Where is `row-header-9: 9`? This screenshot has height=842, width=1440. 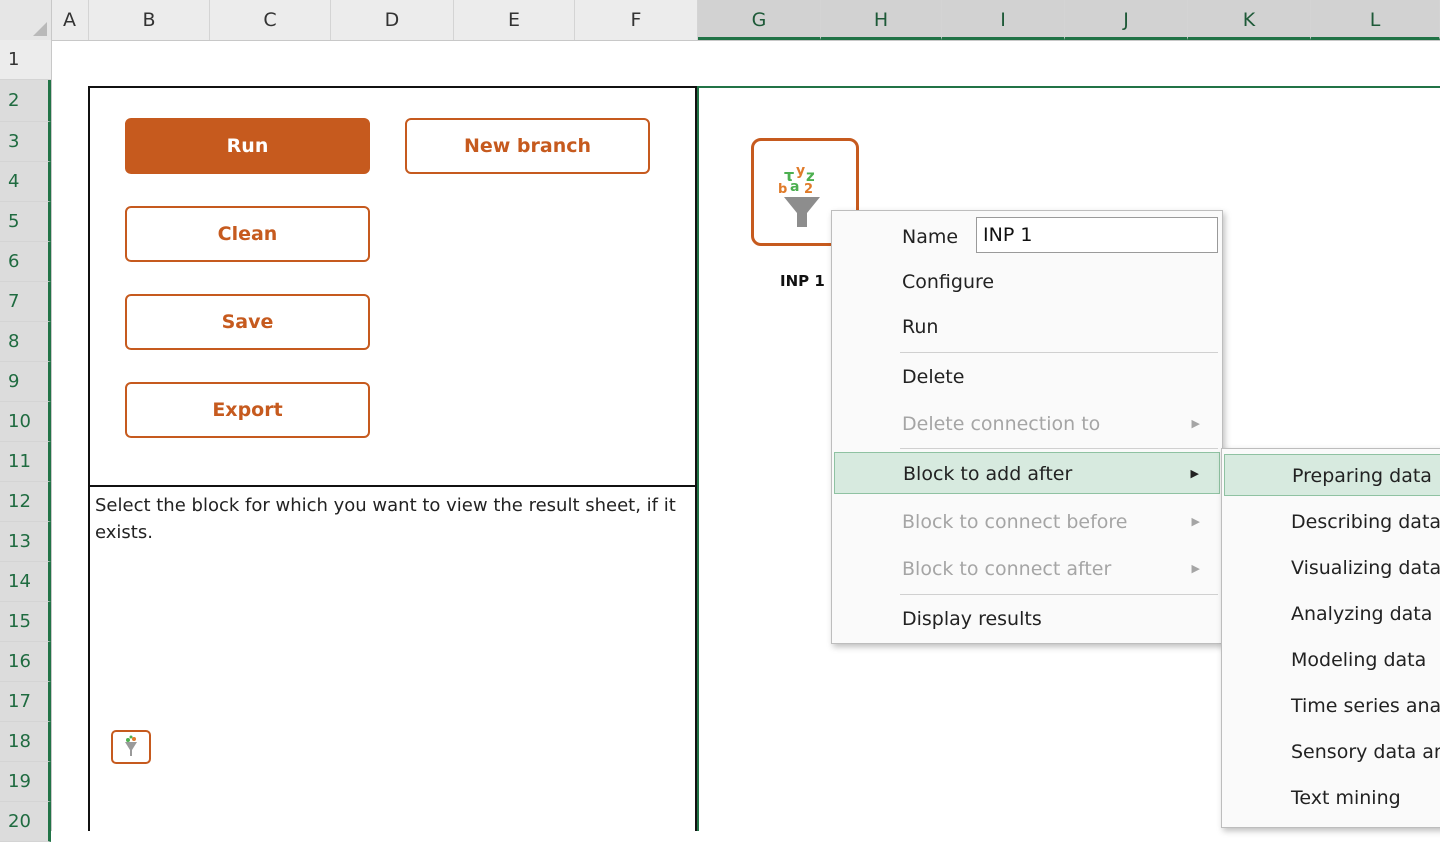
row-header-9: 9 is located at coordinates (25, 382).